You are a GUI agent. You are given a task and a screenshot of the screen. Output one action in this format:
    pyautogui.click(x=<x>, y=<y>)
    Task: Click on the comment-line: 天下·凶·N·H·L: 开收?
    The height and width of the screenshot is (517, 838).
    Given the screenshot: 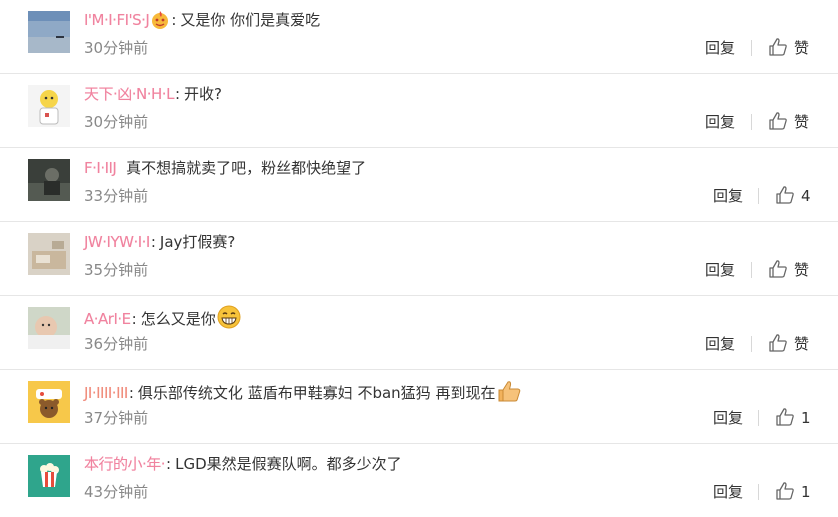 What is the action you would take?
    pyautogui.click(x=153, y=94)
    